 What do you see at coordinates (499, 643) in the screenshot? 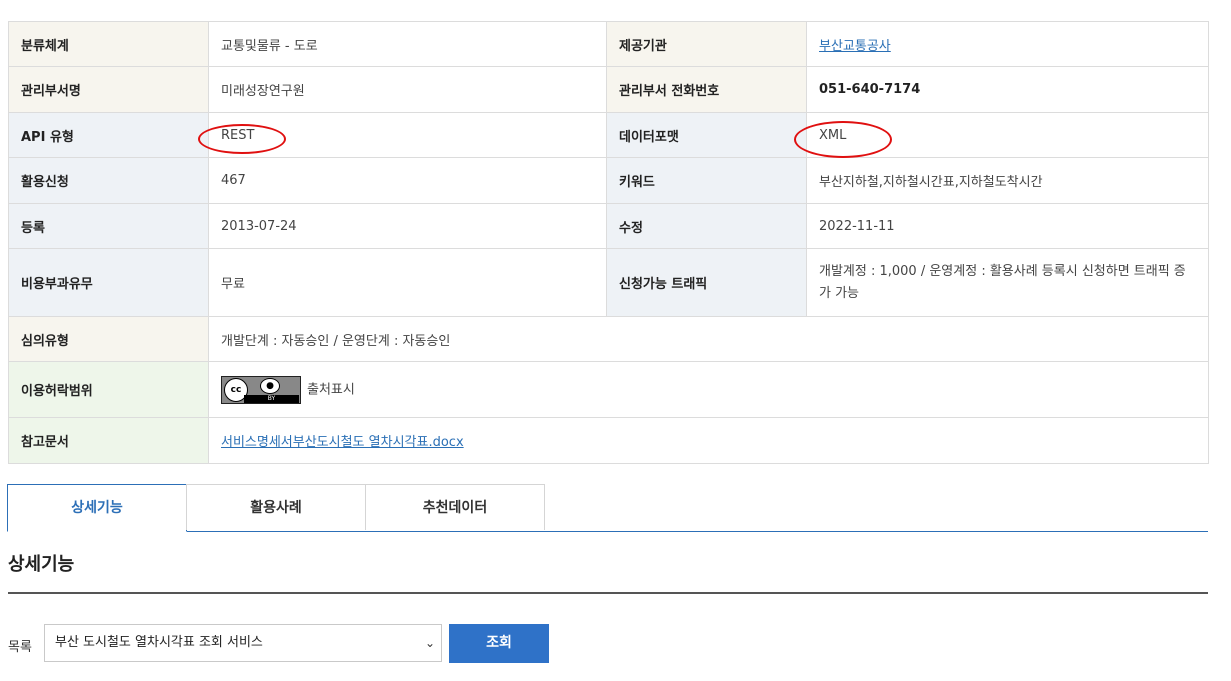
I see `search-button: 조회` at bounding box center [499, 643].